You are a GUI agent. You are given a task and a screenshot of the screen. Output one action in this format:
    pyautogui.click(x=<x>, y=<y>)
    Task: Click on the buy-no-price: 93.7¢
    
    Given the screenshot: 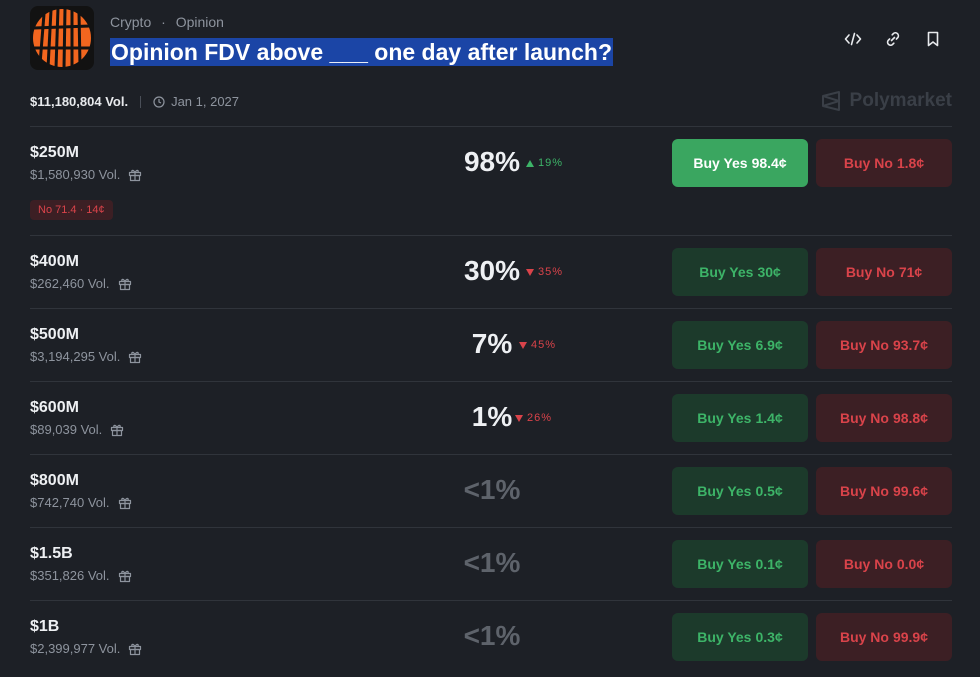 What is the action you would take?
    pyautogui.click(x=910, y=345)
    